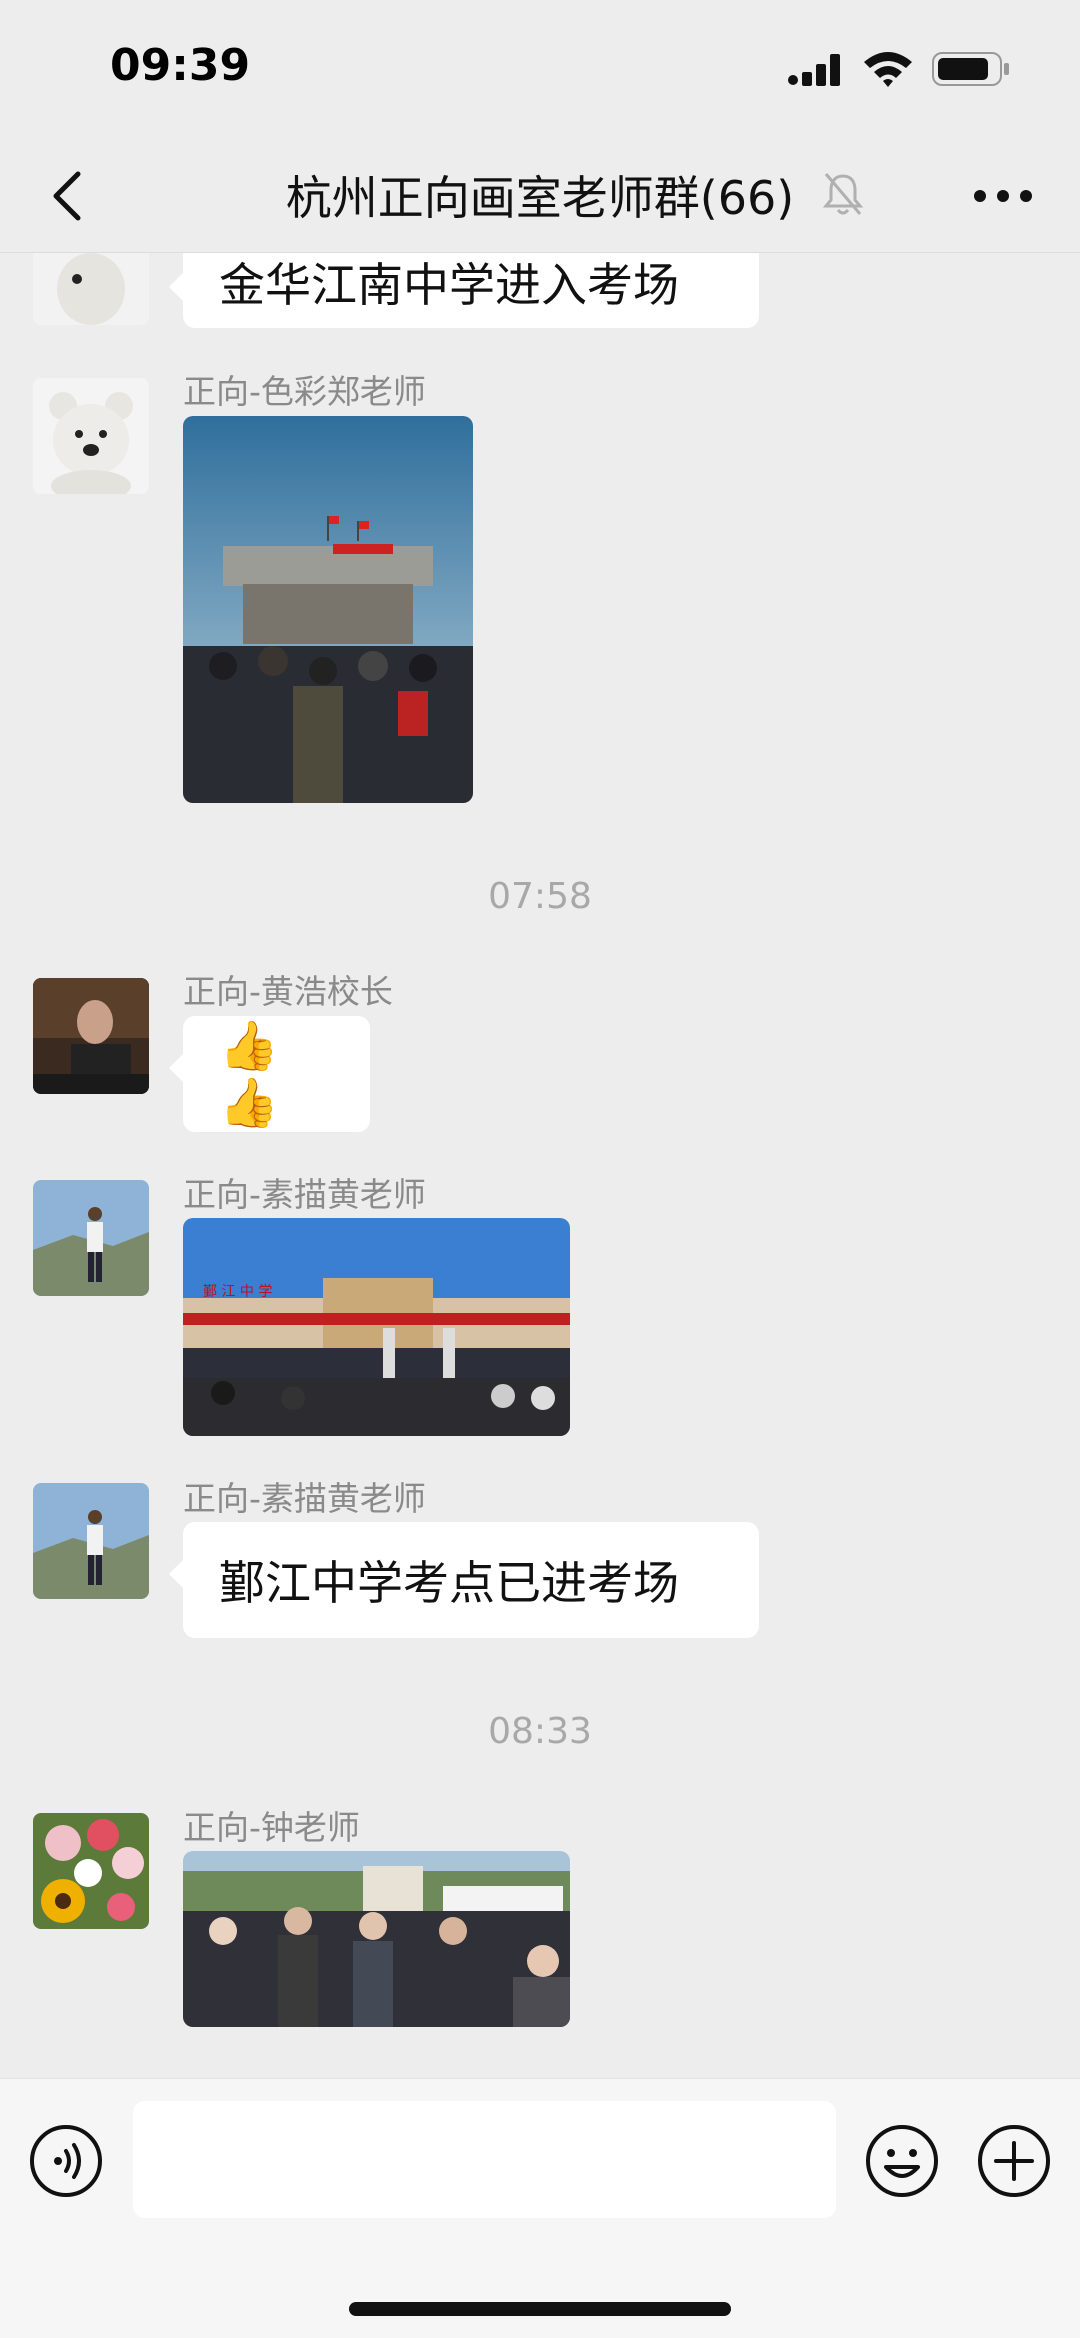 This screenshot has width=1080, height=2338. What do you see at coordinates (249, 1074) in the screenshot?
I see `emoji-text: 👍👍` at bounding box center [249, 1074].